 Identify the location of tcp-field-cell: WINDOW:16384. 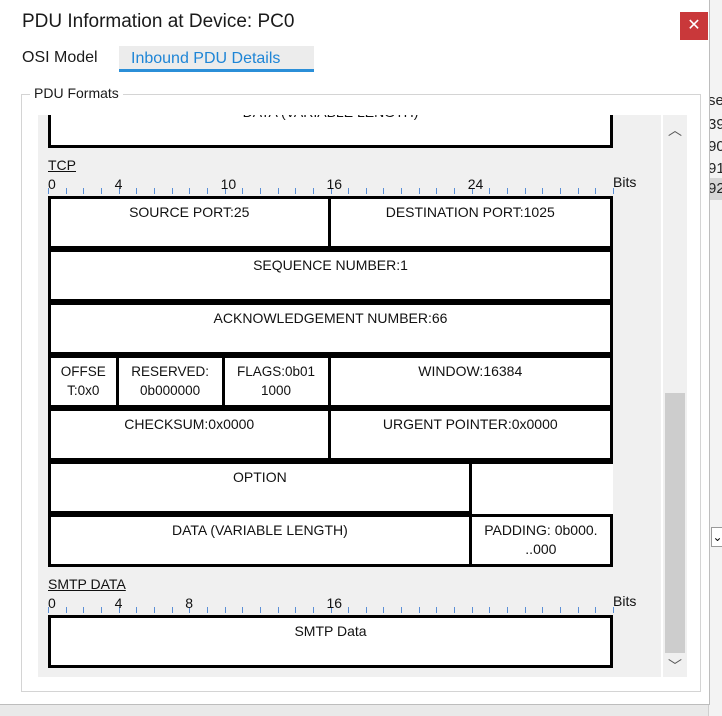
(471, 381).